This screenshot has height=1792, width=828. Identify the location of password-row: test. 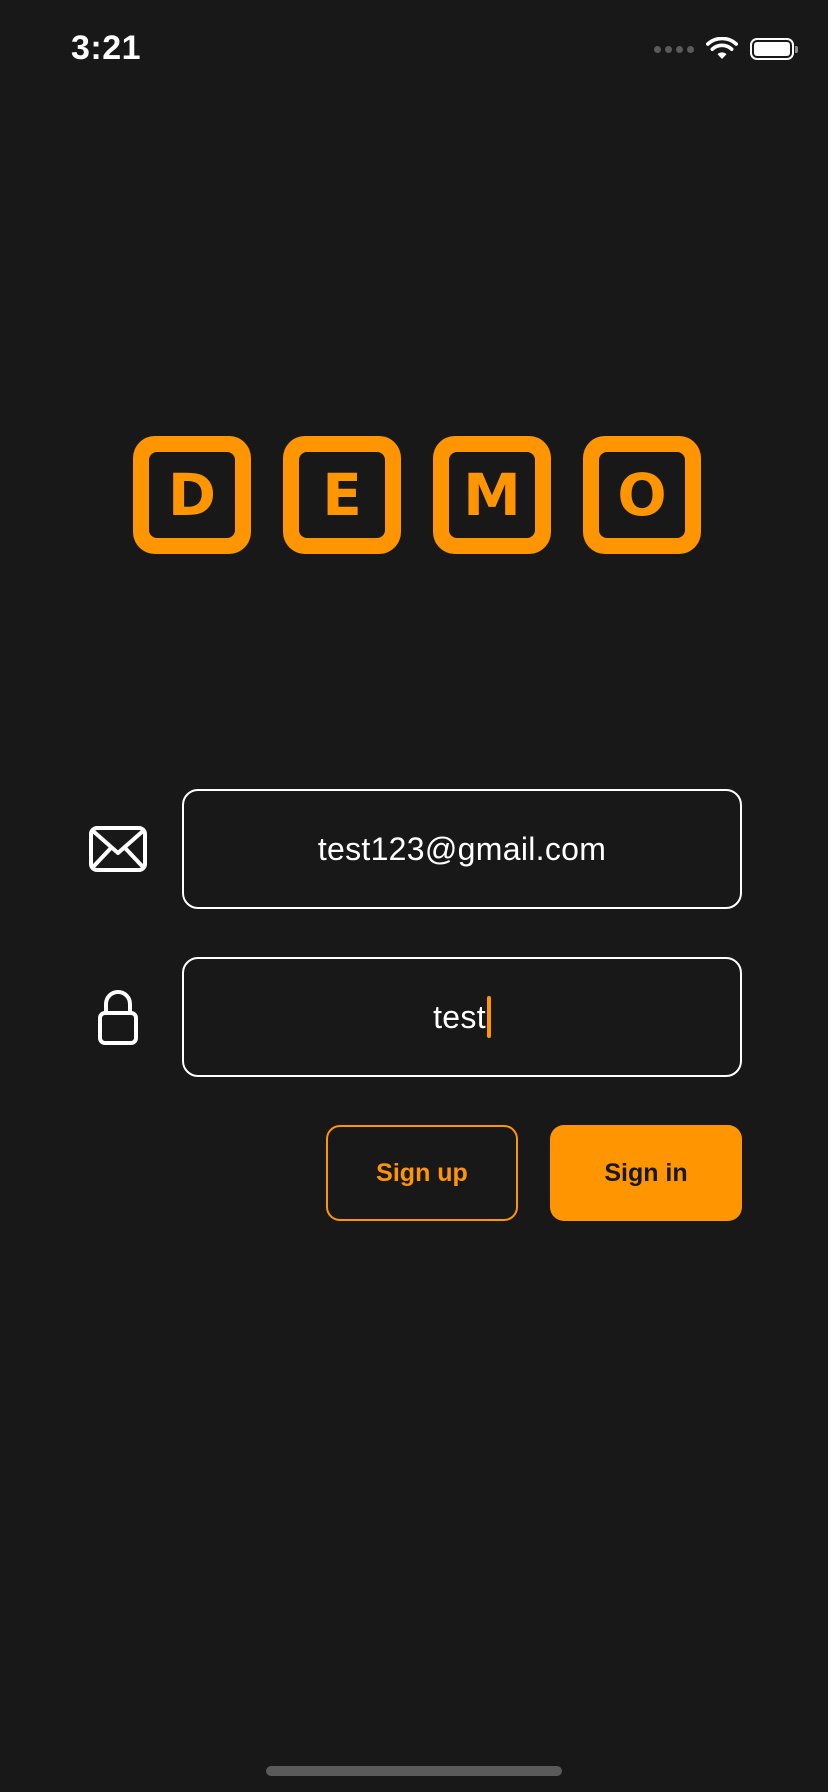
(414, 1017).